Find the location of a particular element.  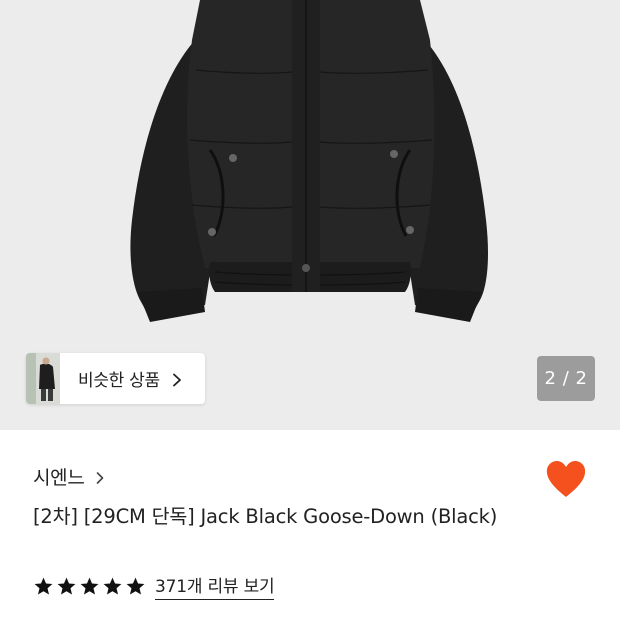

image-page-counter: 2 / 2 is located at coordinates (566, 378).